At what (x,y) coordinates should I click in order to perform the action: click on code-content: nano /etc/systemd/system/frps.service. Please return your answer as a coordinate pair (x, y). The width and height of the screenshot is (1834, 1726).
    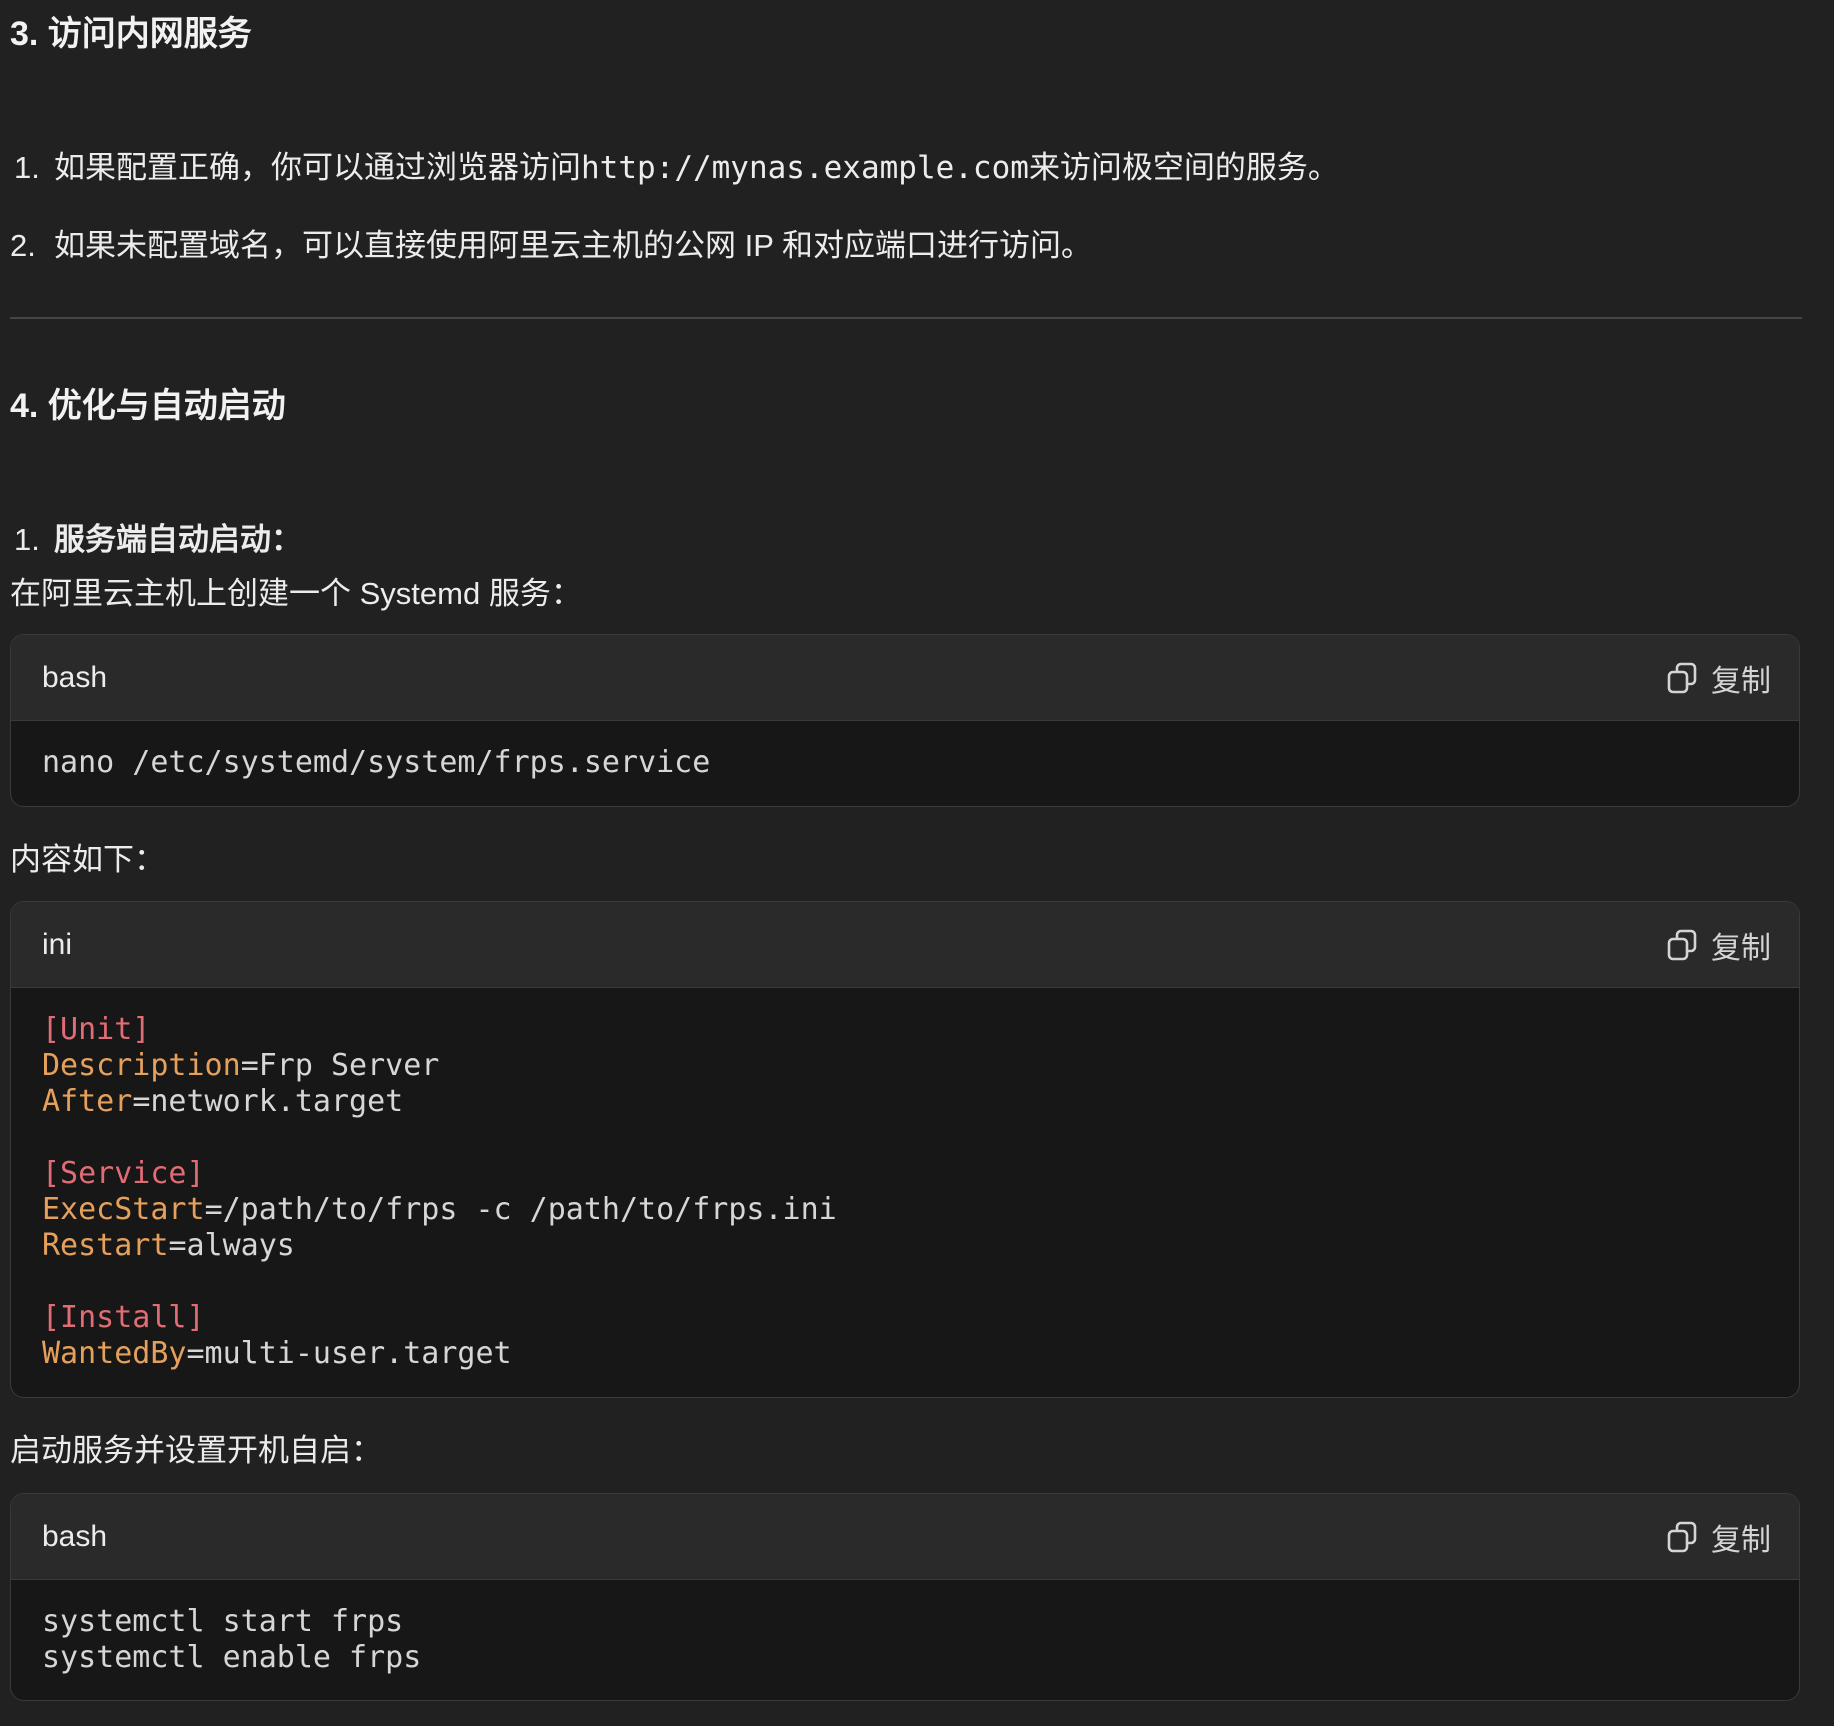
    Looking at the image, I should click on (905, 762).